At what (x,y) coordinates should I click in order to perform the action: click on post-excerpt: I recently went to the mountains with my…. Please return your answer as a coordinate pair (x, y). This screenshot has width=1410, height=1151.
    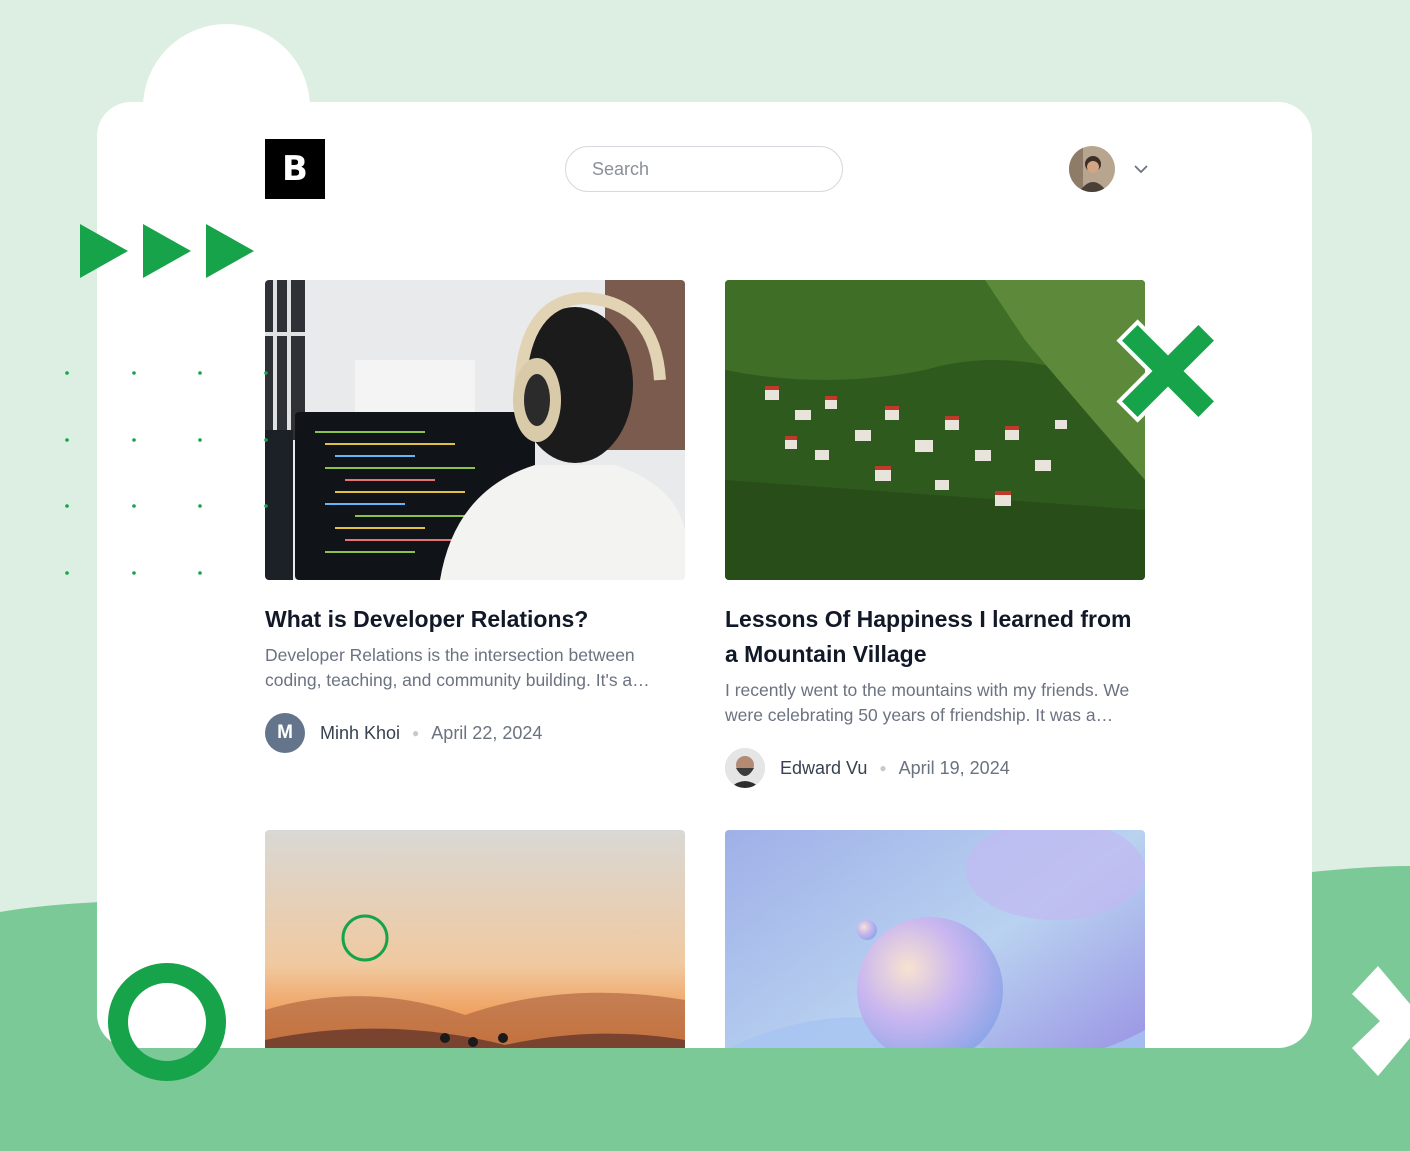
    Looking at the image, I should click on (927, 702).